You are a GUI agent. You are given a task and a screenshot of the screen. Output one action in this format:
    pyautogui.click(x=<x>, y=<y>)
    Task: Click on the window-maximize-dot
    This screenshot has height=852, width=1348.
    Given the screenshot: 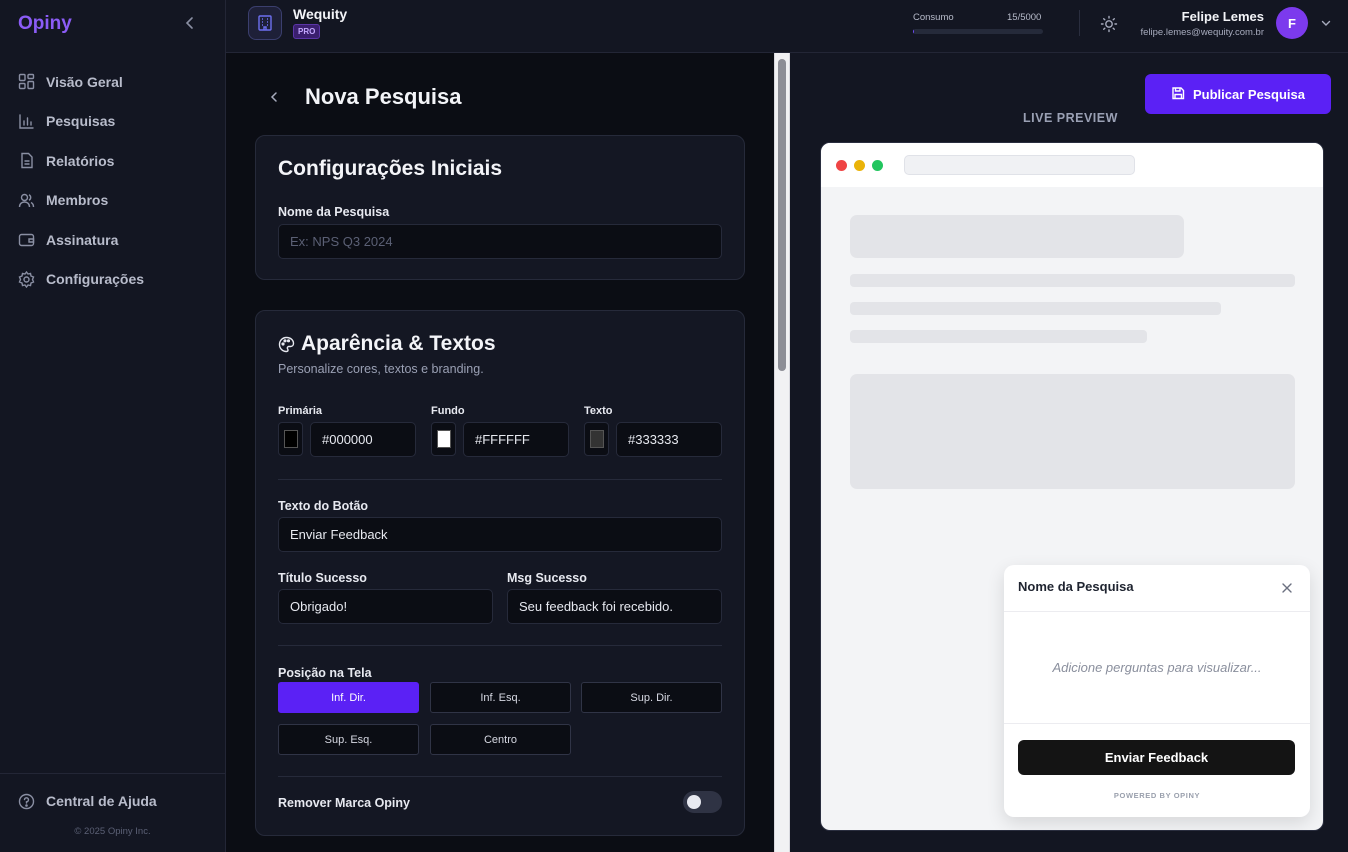 What is the action you would take?
    pyautogui.click(x=877, y=165)
    